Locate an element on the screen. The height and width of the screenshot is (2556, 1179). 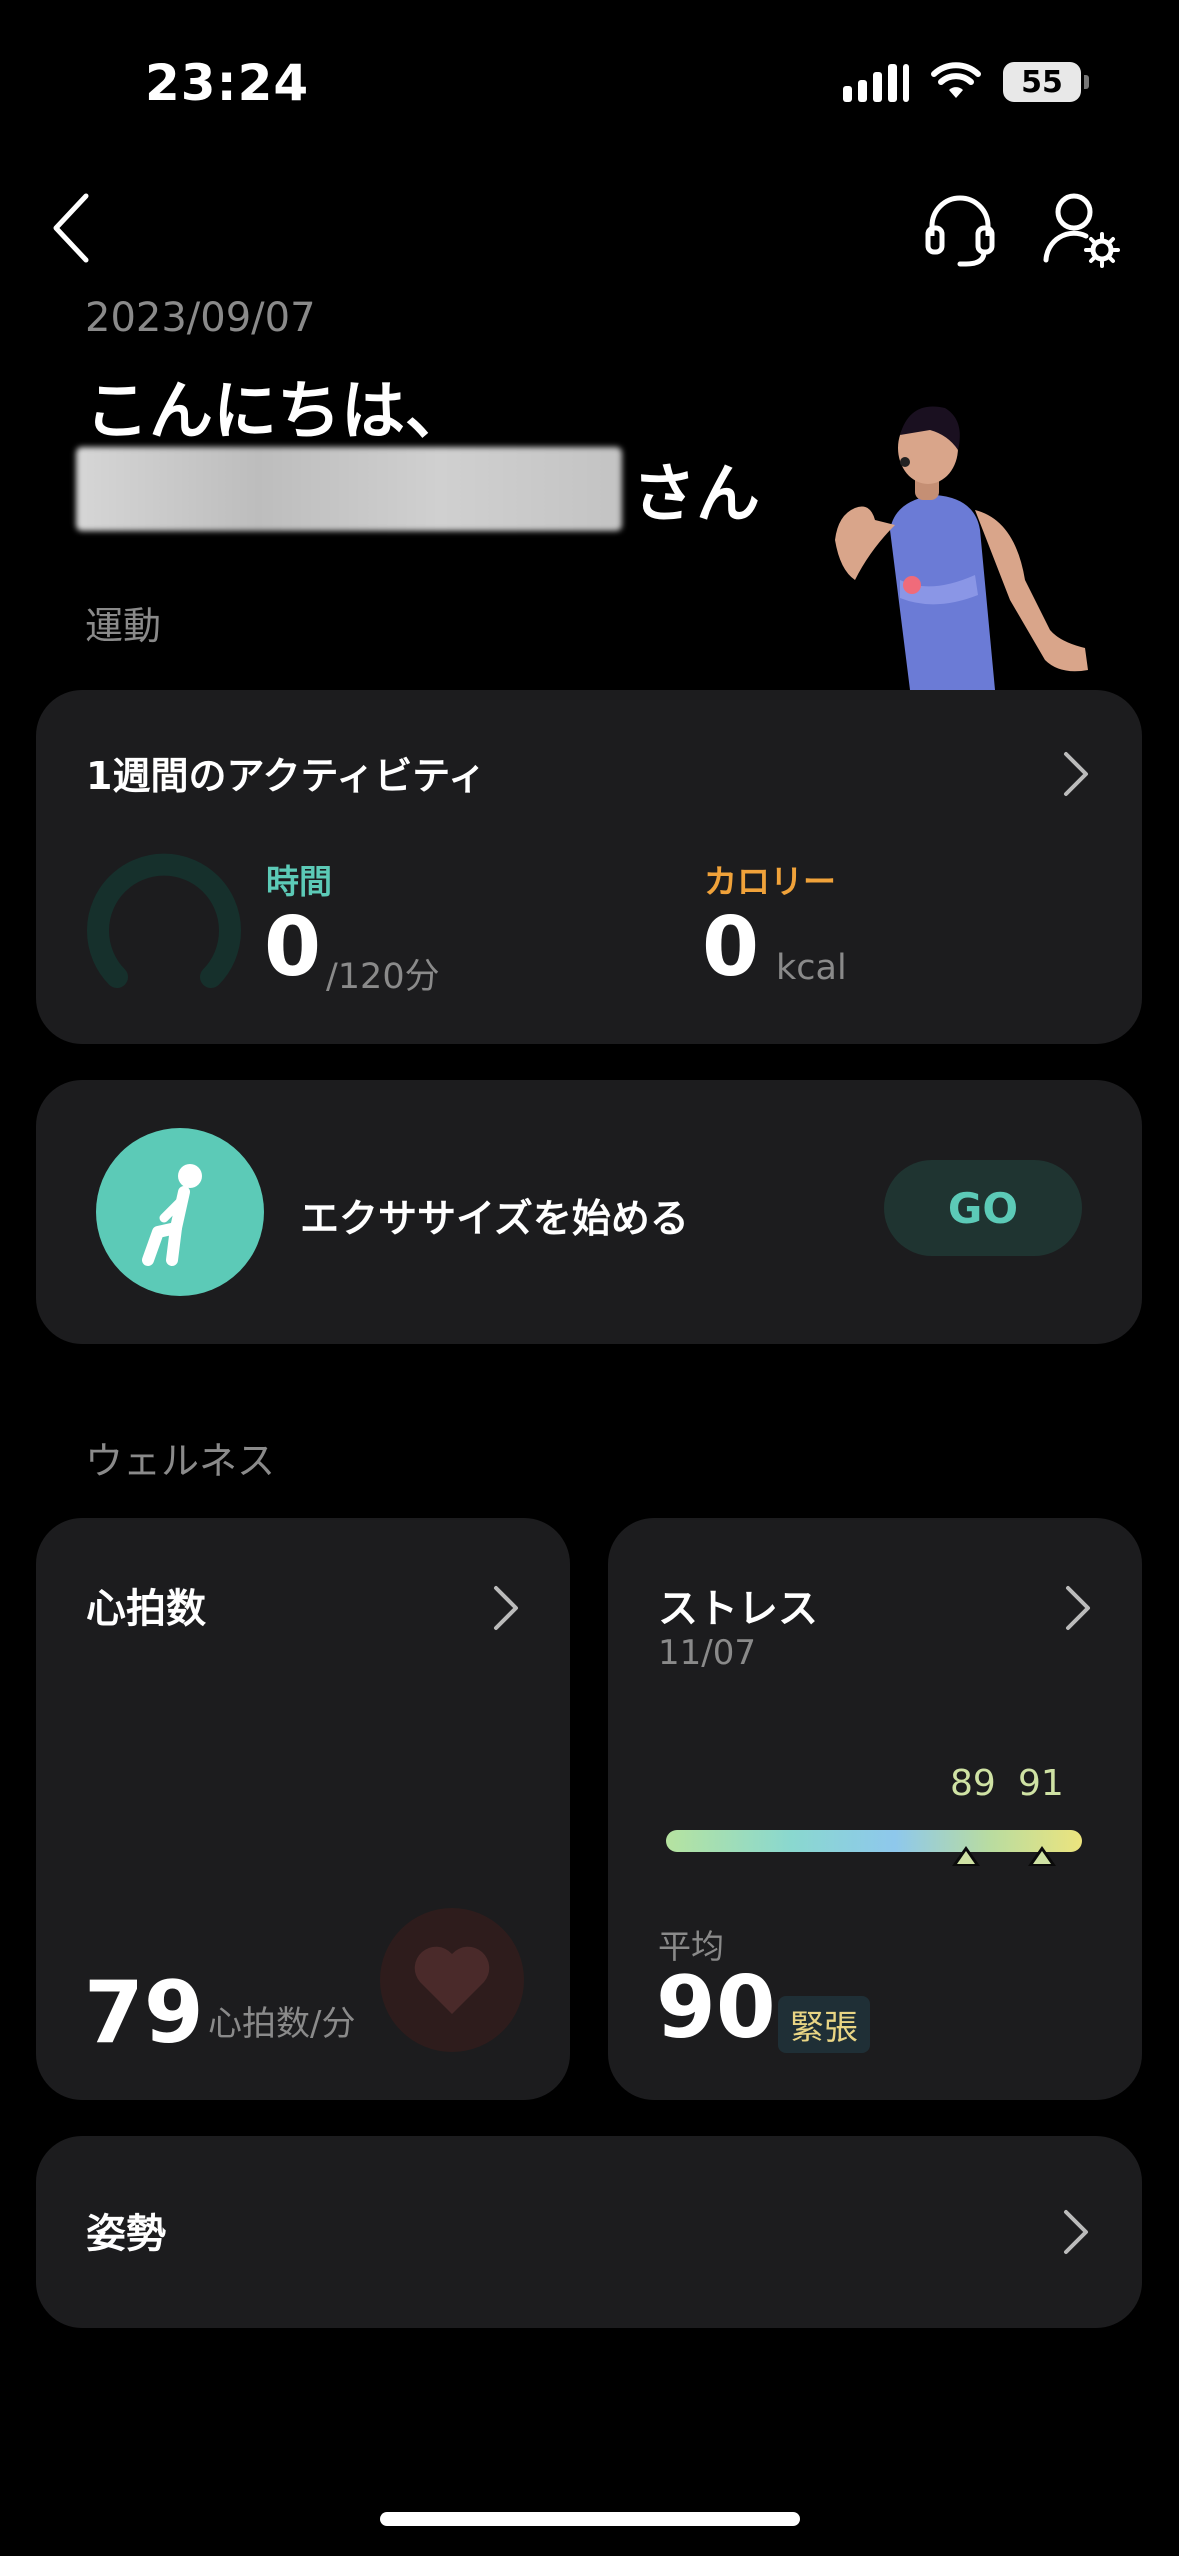
calorie-value: 0 is located at coordinates (731, 947).